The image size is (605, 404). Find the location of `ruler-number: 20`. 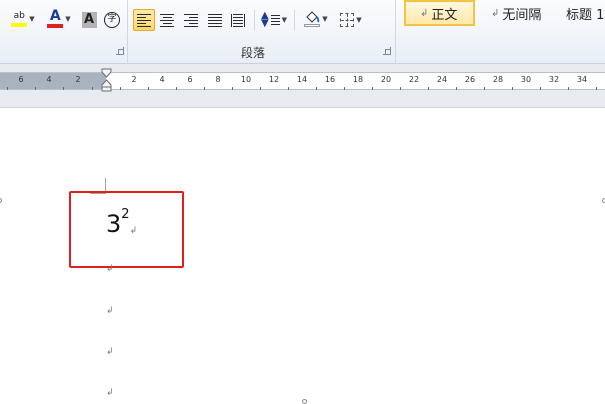

ruler-number: 20 is located at coordinates (386, 79).